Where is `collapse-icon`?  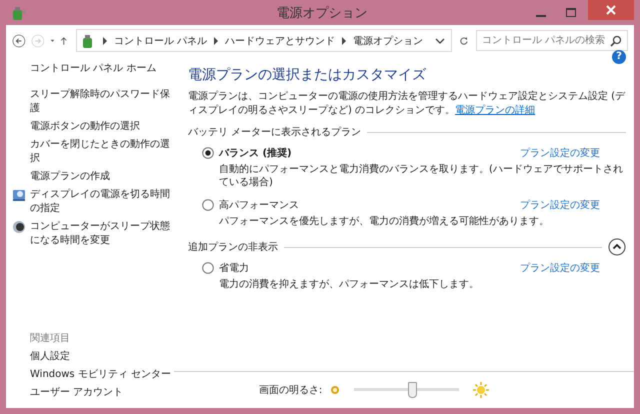 collapse-icon is located at coordinates (617, 247).